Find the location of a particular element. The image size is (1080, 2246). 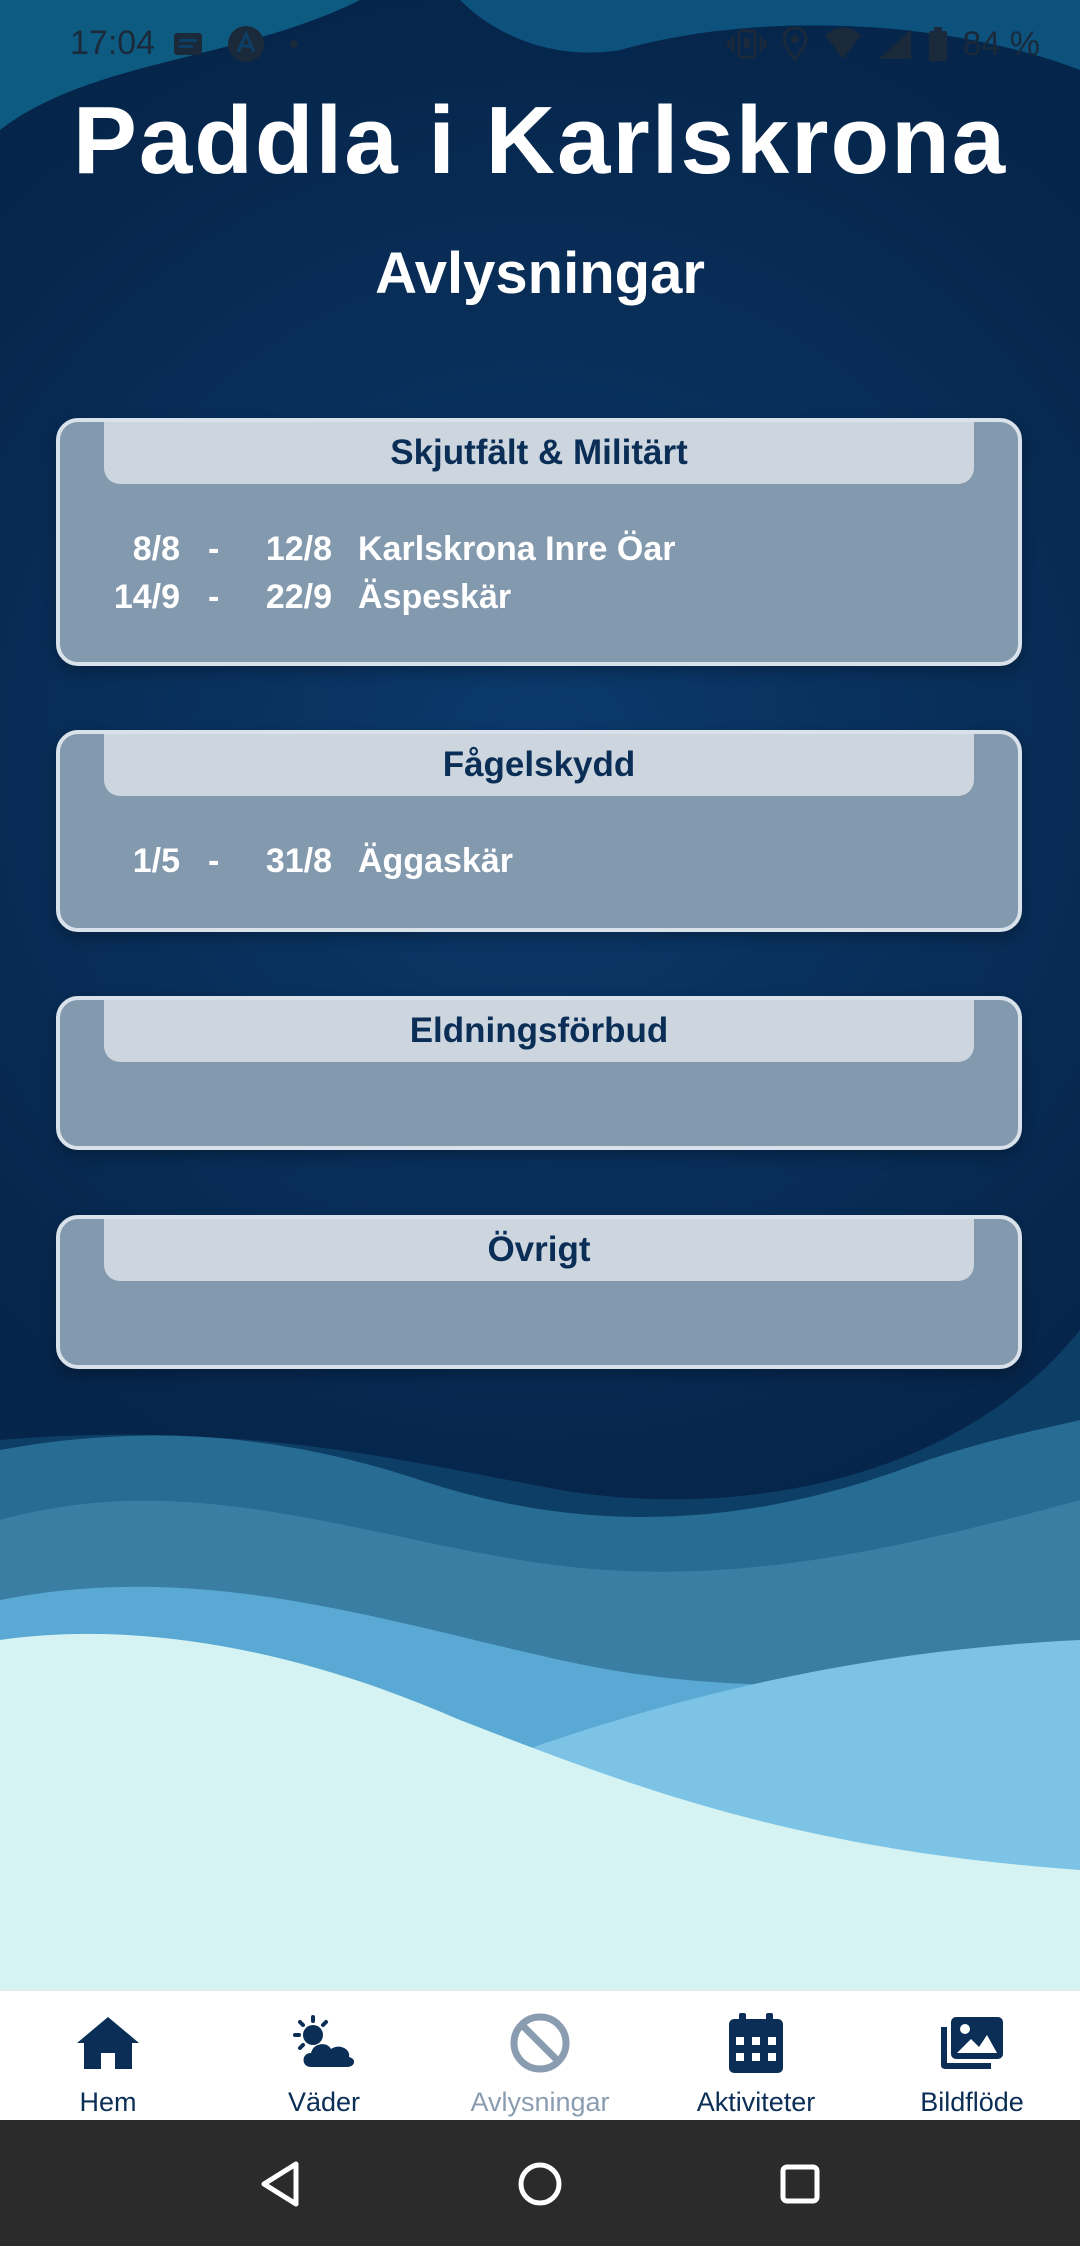

ban-icon is located at coordinates (540, 2043).